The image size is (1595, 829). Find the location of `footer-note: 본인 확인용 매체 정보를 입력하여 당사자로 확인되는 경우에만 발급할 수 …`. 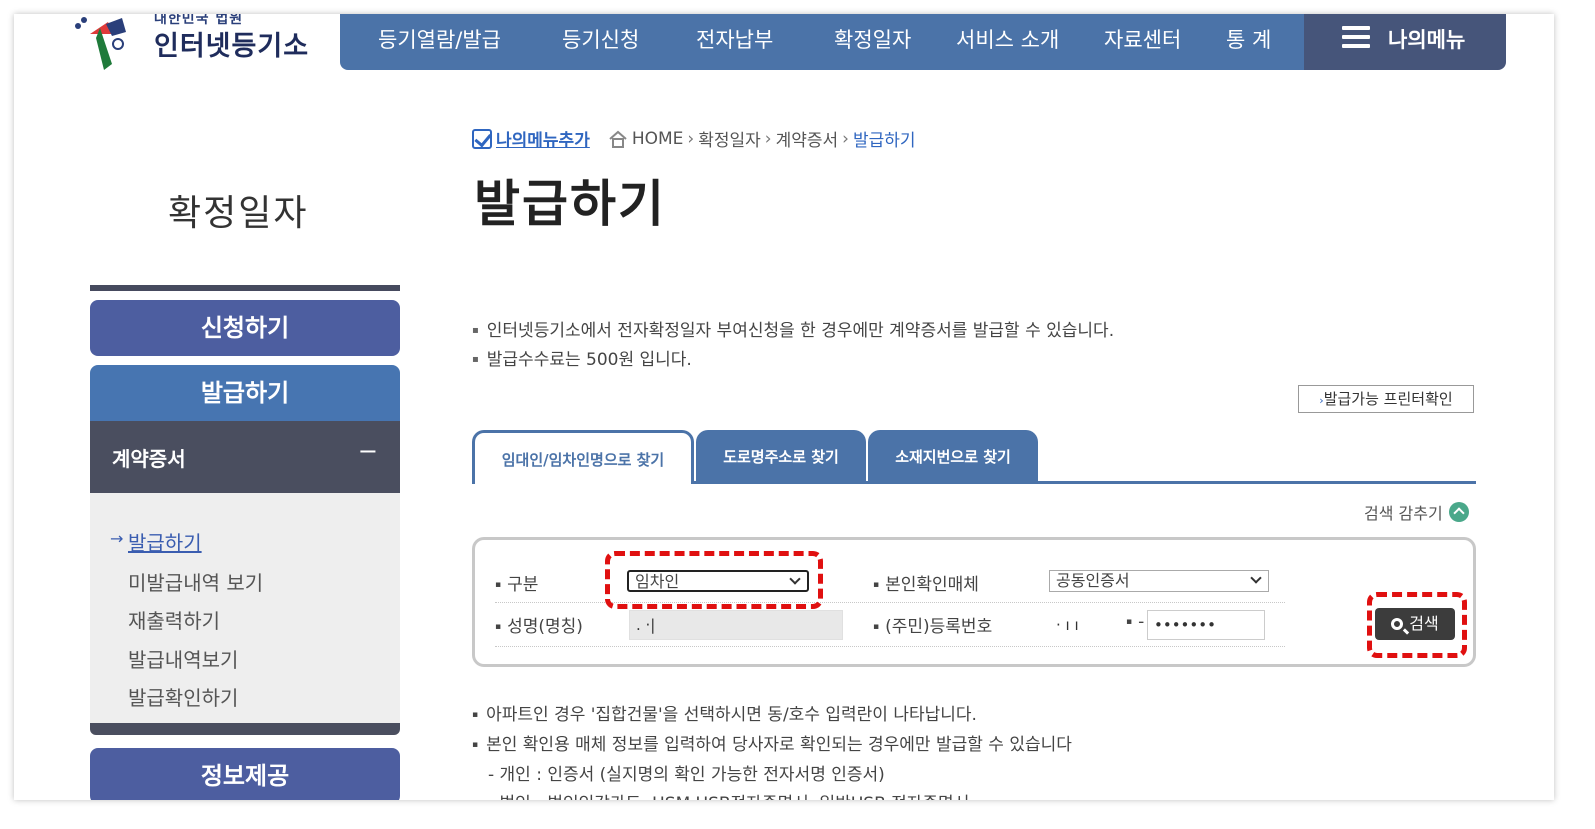

footer-note: 본인 확인용 매체 정보를 입력하여 당사자로 확인되는 경우에만 발급할 수 … is located at coordinates (772, 742).